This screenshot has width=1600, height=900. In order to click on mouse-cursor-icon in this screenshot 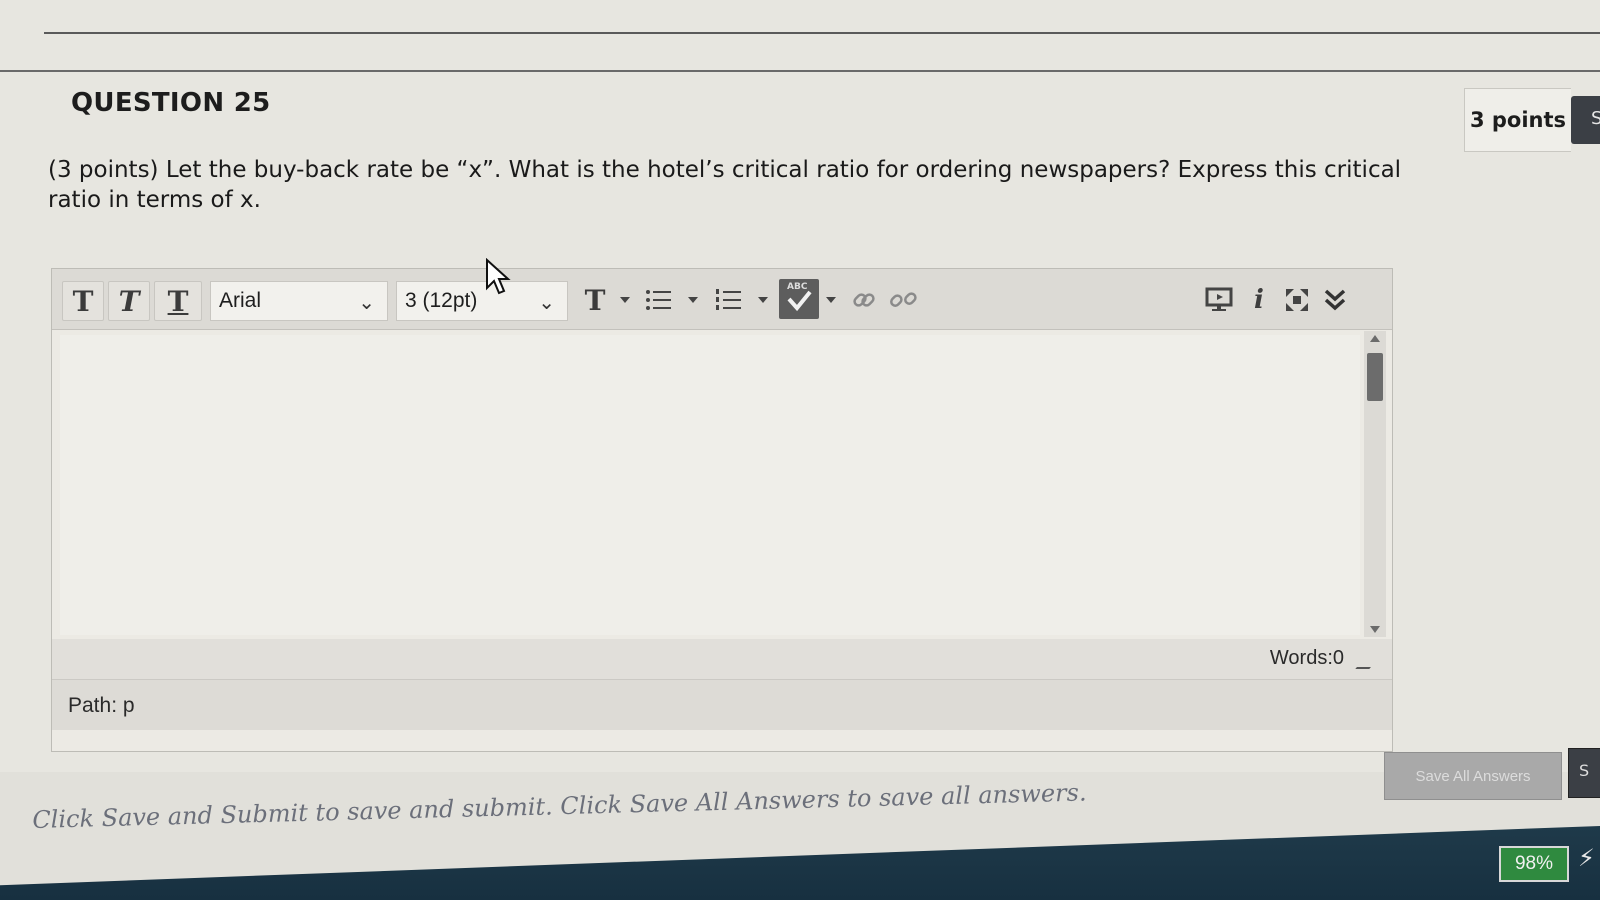, I will do `click(498, 276)`.